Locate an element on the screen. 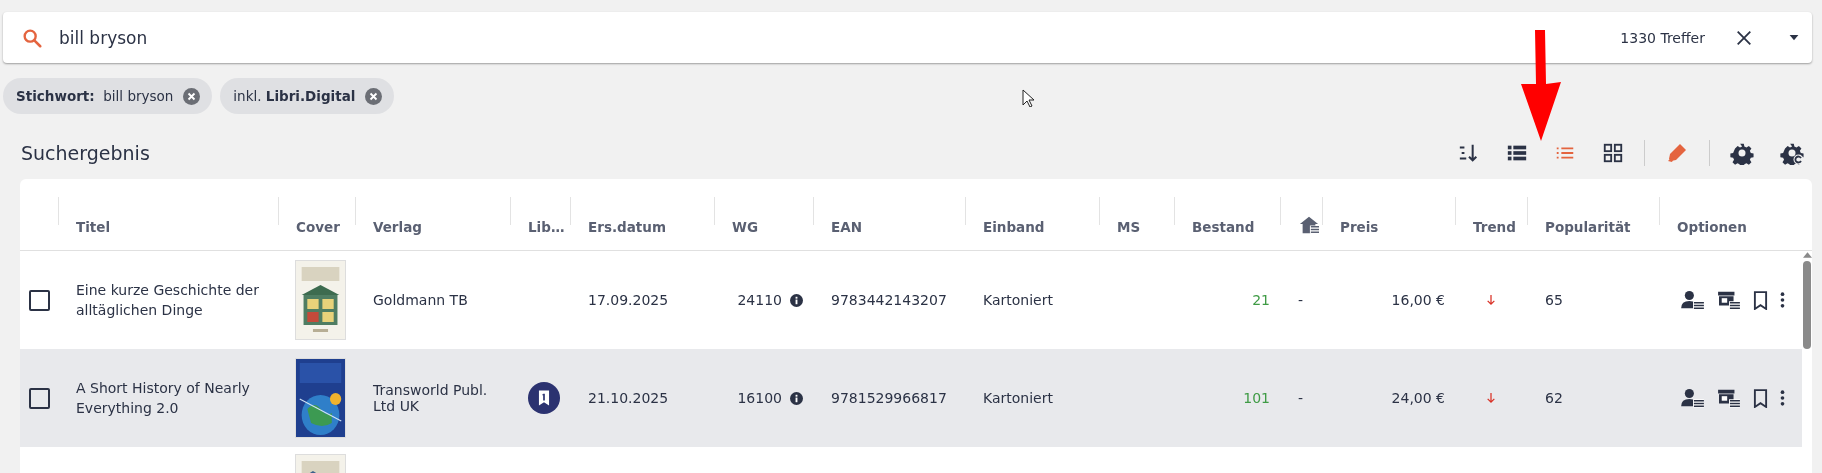 This screenshot has width=1822, height=473. cursor-icon is located at coordinates (1028, 98).